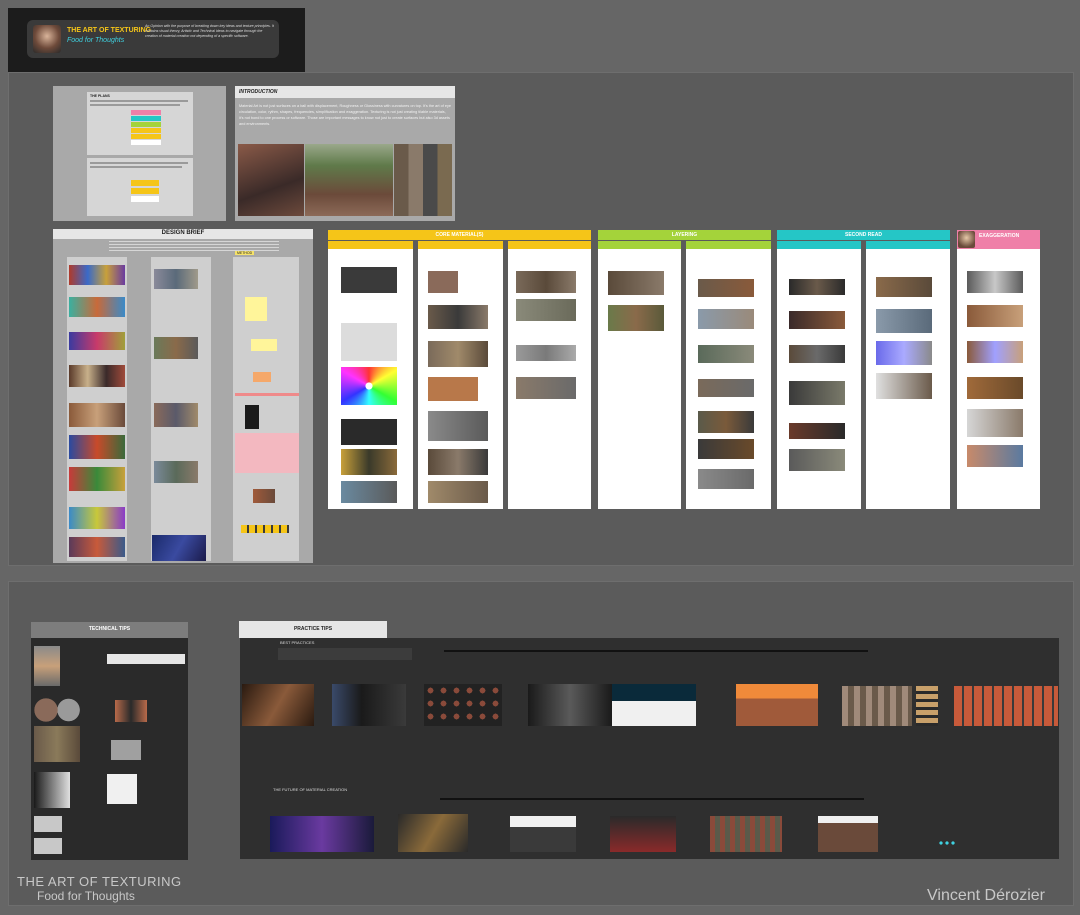 This screenshot has width=1080, height=915. I want to click on core-col-color, so click(370, 379).